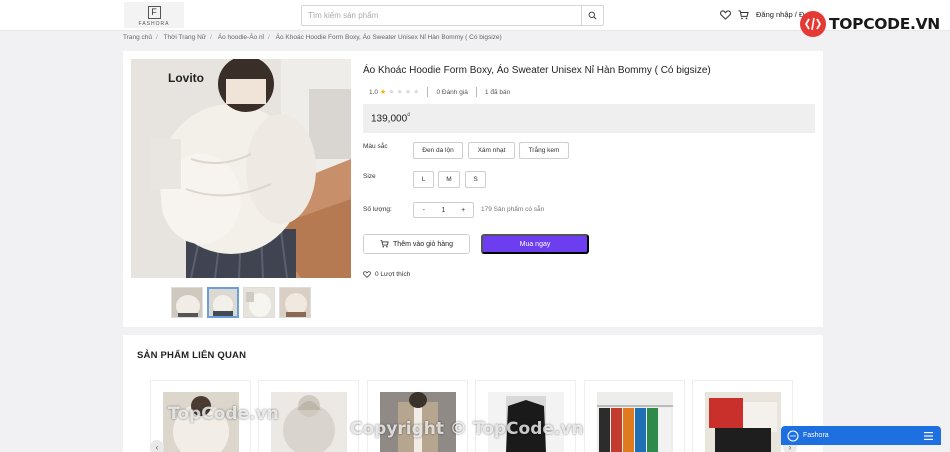  I want to click on add-to-cart-button: Thêm vào giỏ hàng, so click(416, 244).